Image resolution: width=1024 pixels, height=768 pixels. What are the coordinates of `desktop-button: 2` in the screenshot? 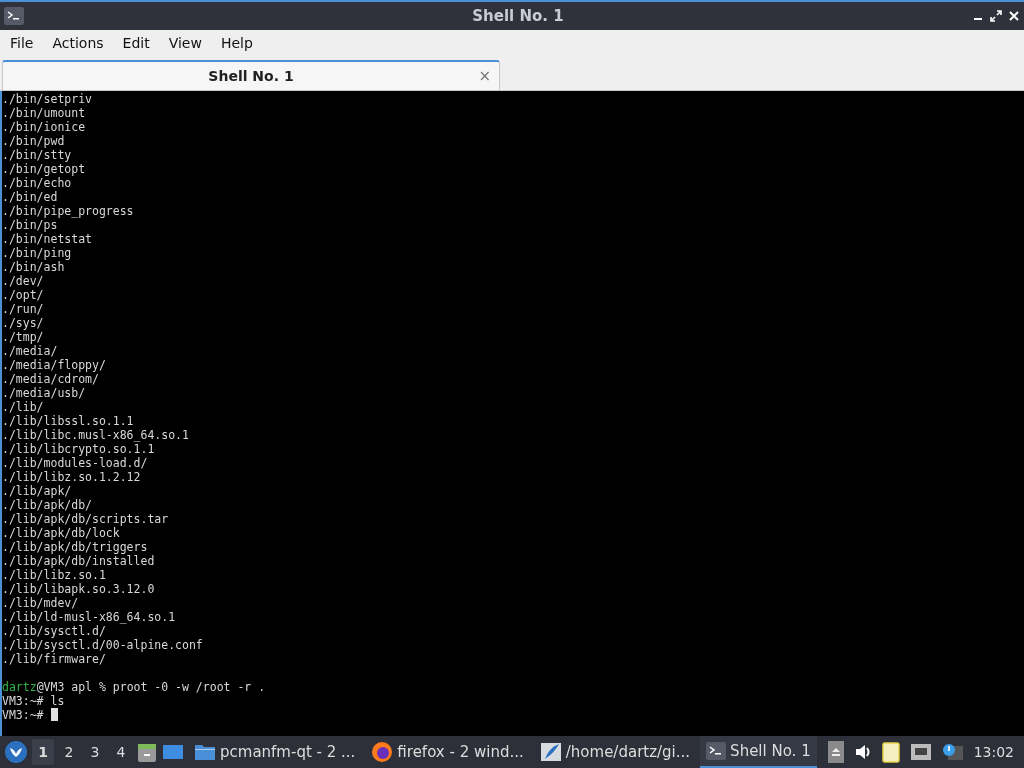 It's located at (69, 752).